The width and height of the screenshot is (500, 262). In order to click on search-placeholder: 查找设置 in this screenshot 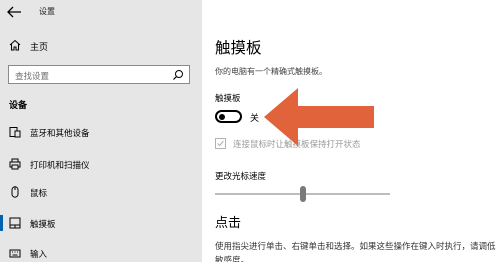, I will do `click(32, 77)`.